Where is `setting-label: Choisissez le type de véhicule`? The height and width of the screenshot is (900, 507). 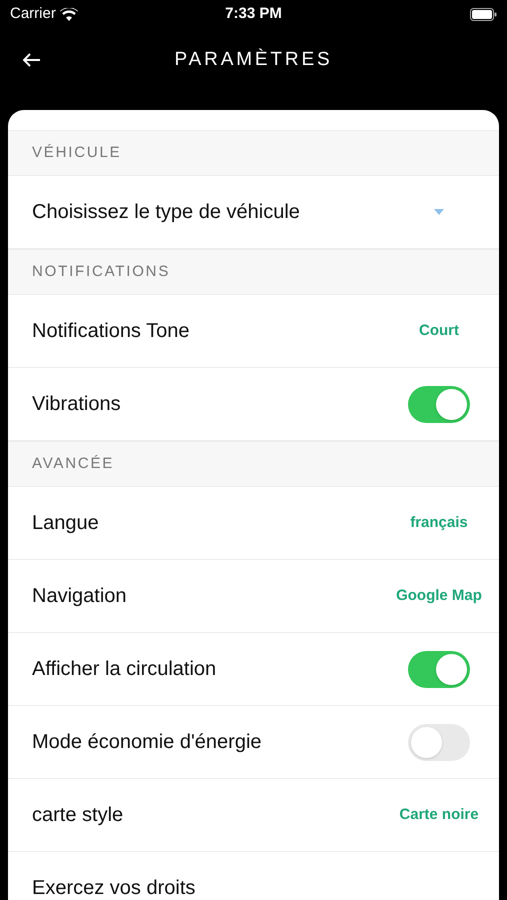
setting-label: Choisissez le type de véhicule is located at coordinates (166, 212).